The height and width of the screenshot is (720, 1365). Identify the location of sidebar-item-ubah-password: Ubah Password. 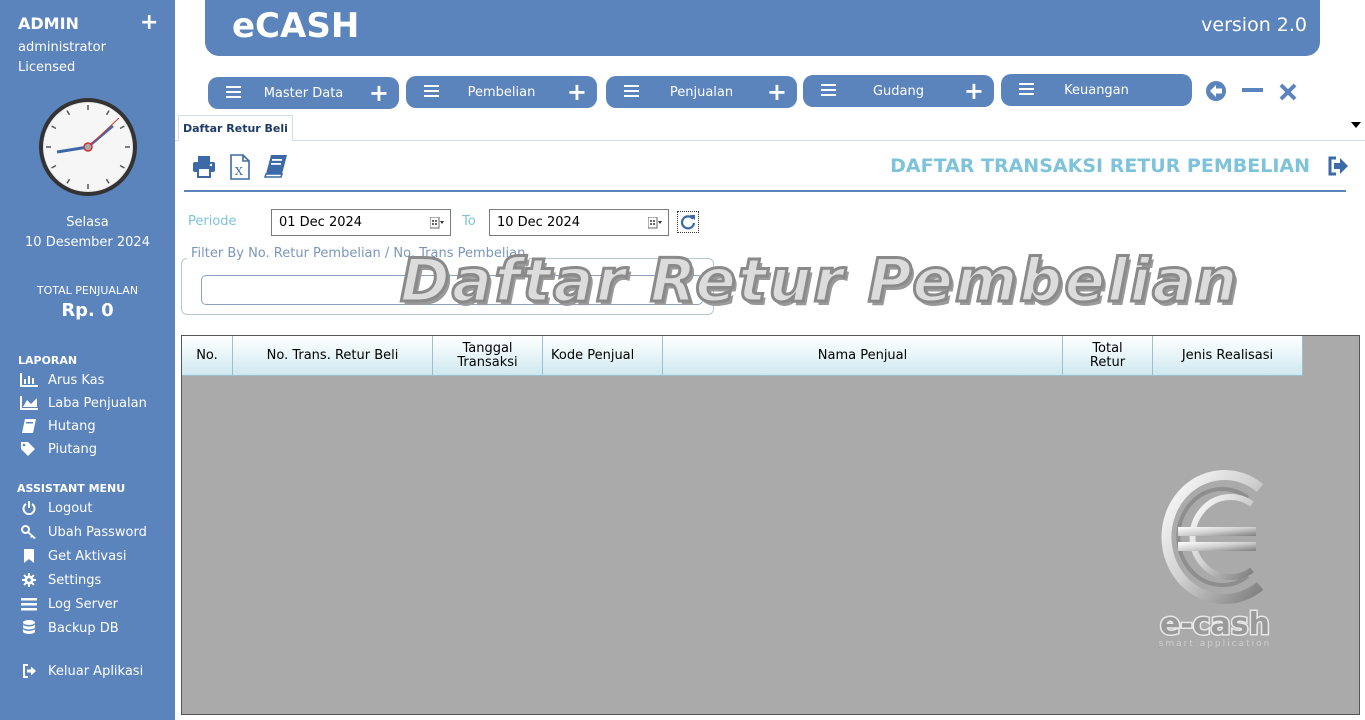
(83, 532).